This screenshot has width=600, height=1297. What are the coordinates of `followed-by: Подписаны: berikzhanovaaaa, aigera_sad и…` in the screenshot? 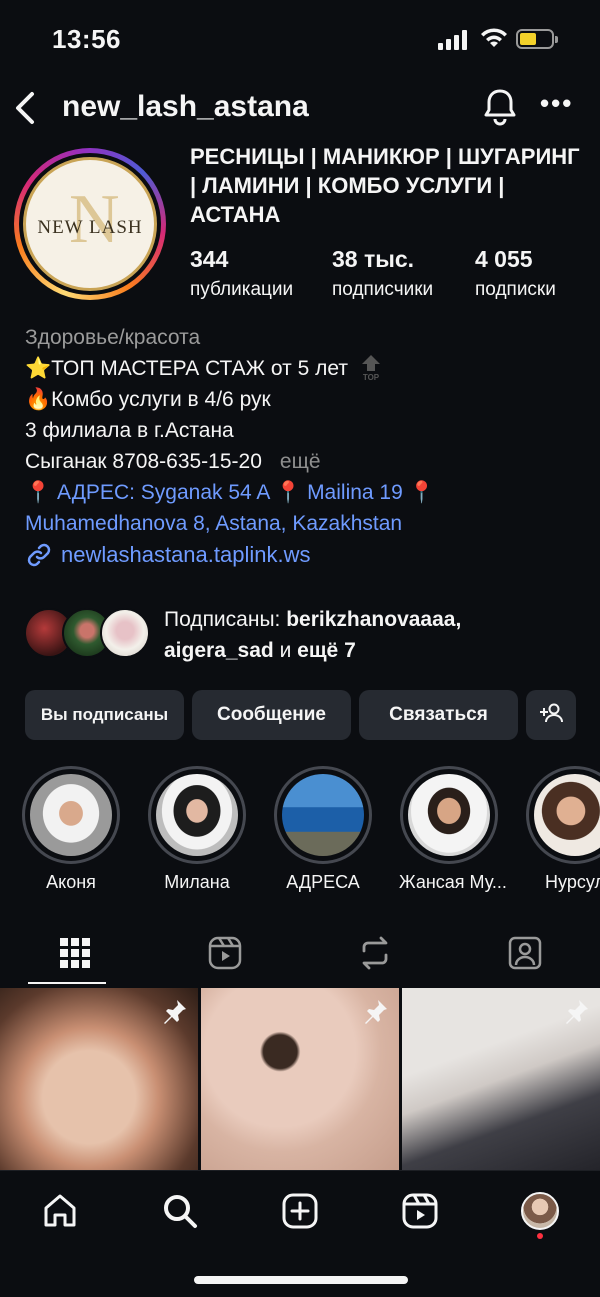 It's located at (304, 634).